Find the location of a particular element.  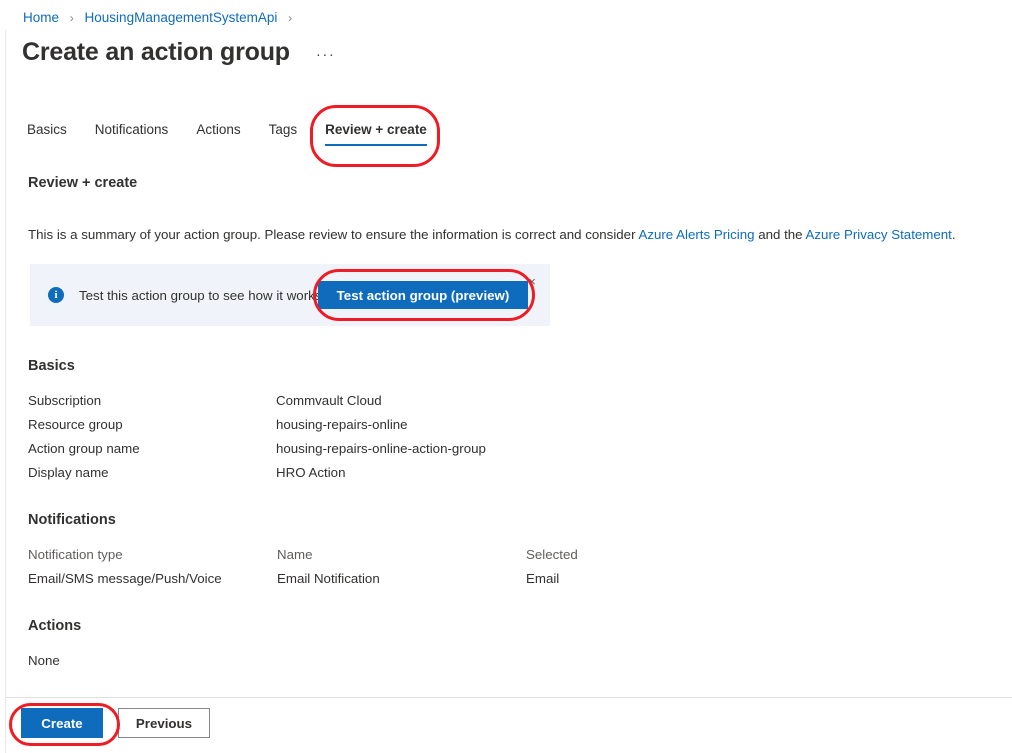

actions-heading: Actions is located at coordinates (55, 626).